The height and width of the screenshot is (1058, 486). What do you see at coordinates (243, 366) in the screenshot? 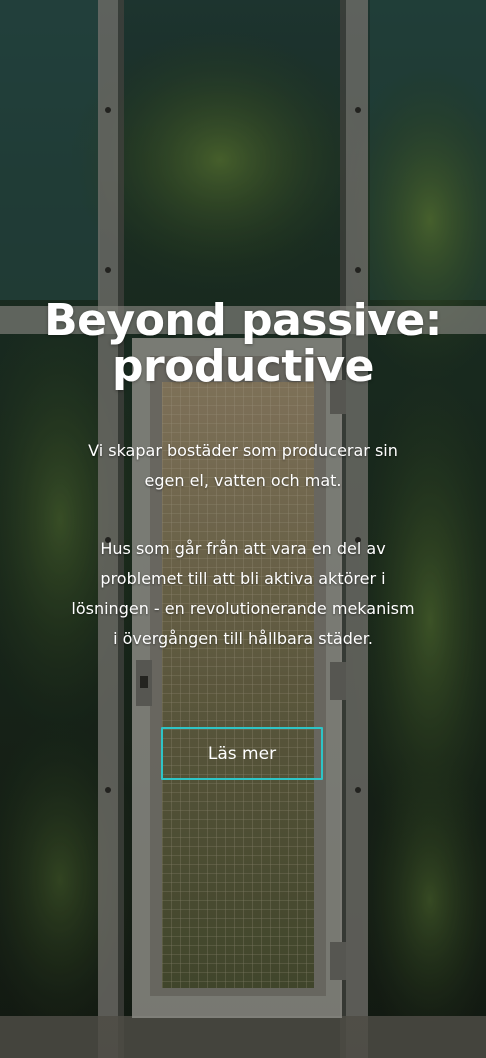
I see `headline-line-2: productive` at bounding box center [243, 366].